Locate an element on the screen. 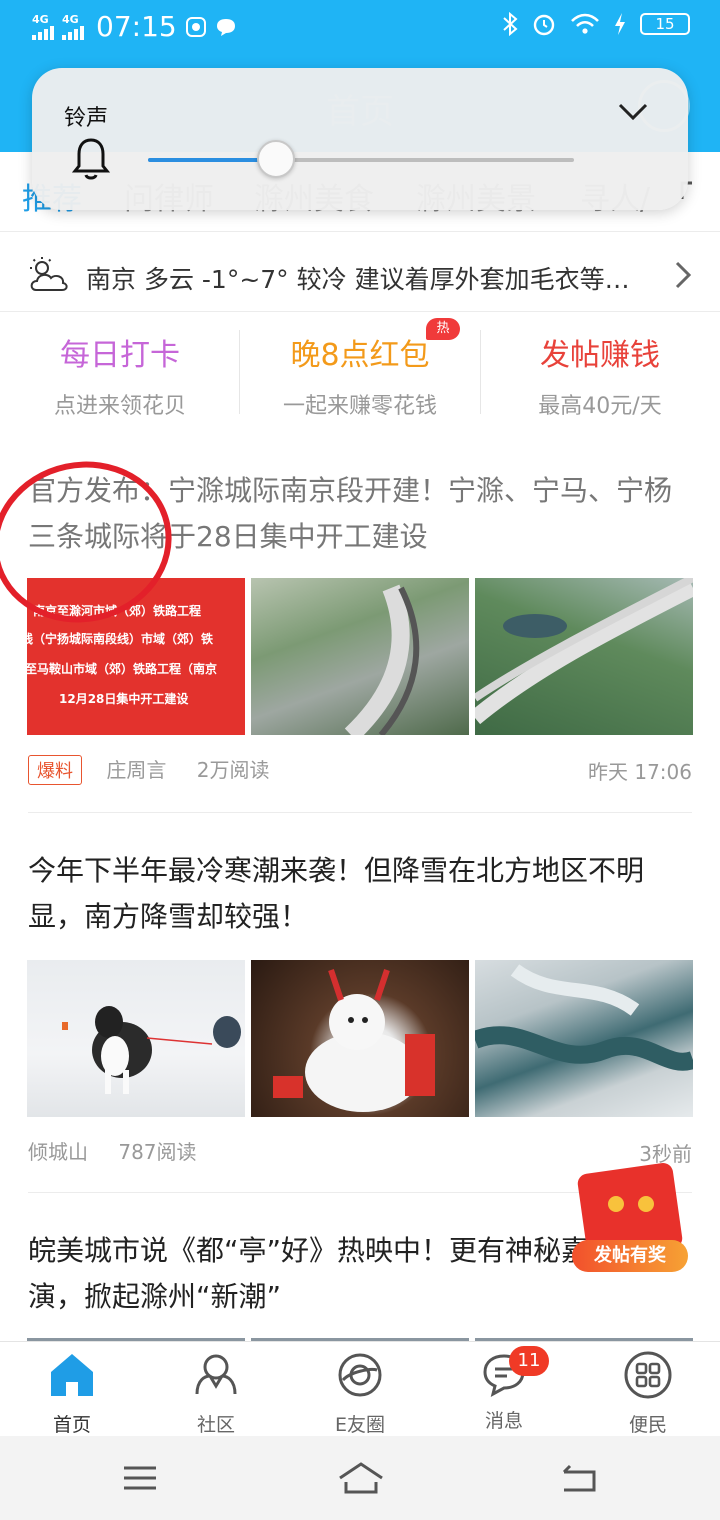  signal-icon: 4G is located at coordinates (43, 26).